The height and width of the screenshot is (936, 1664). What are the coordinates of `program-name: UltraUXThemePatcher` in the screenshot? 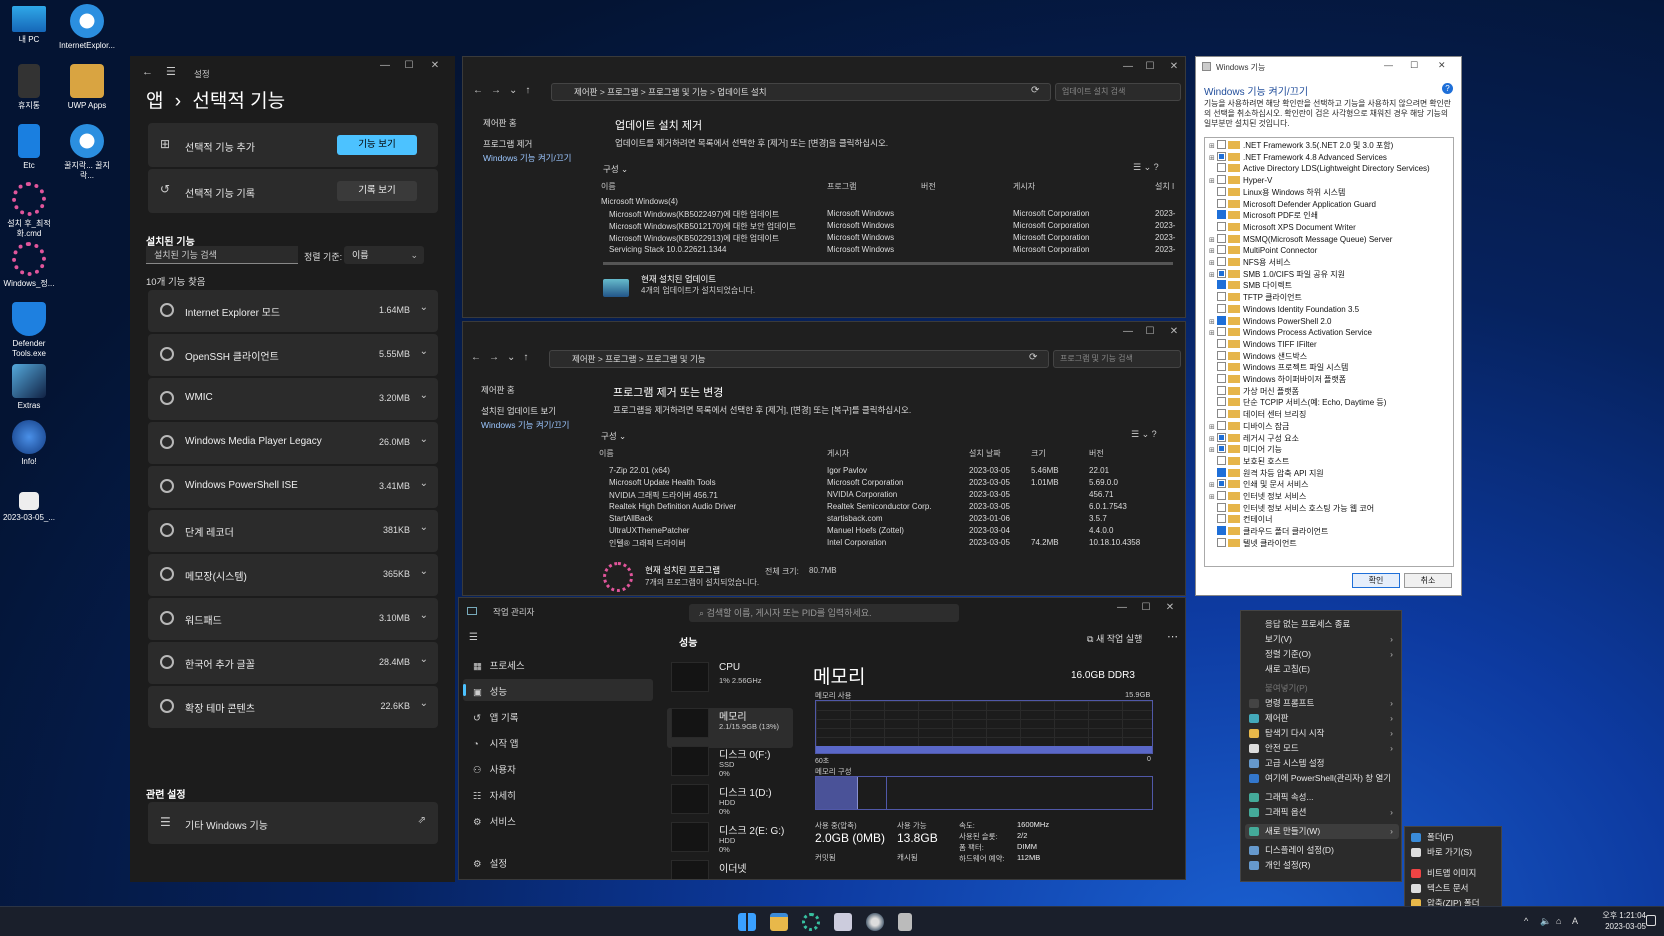 It's located at (649, 530).